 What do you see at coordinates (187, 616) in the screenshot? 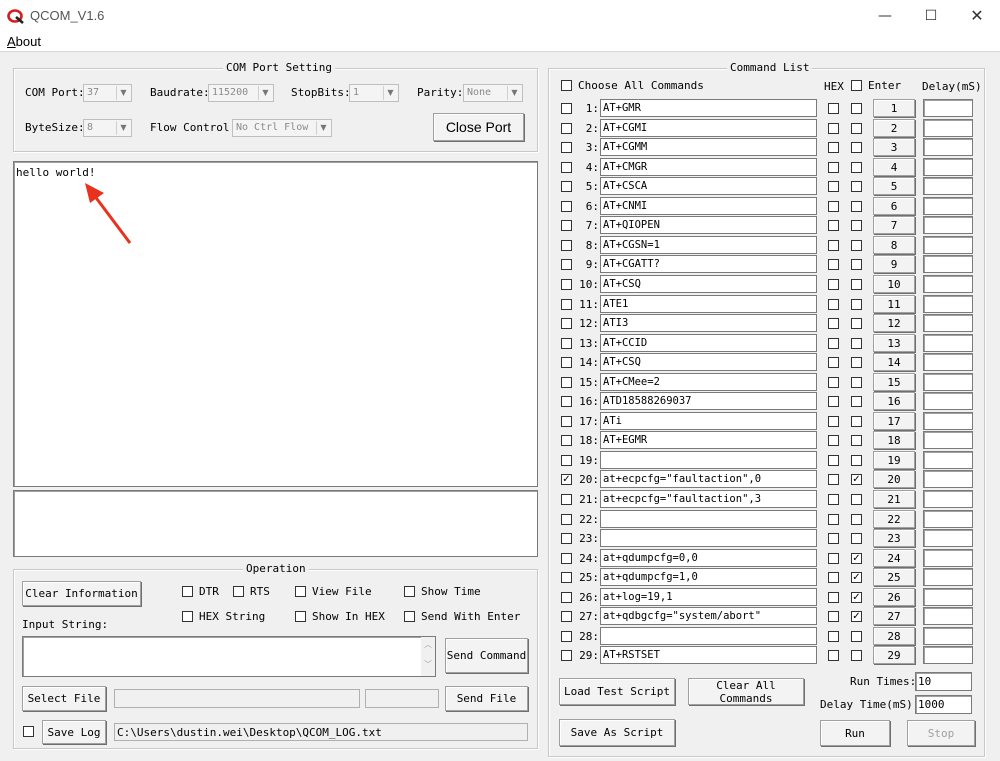
I see `hex-string-checkbox-box` at bounding box center [187, 616].